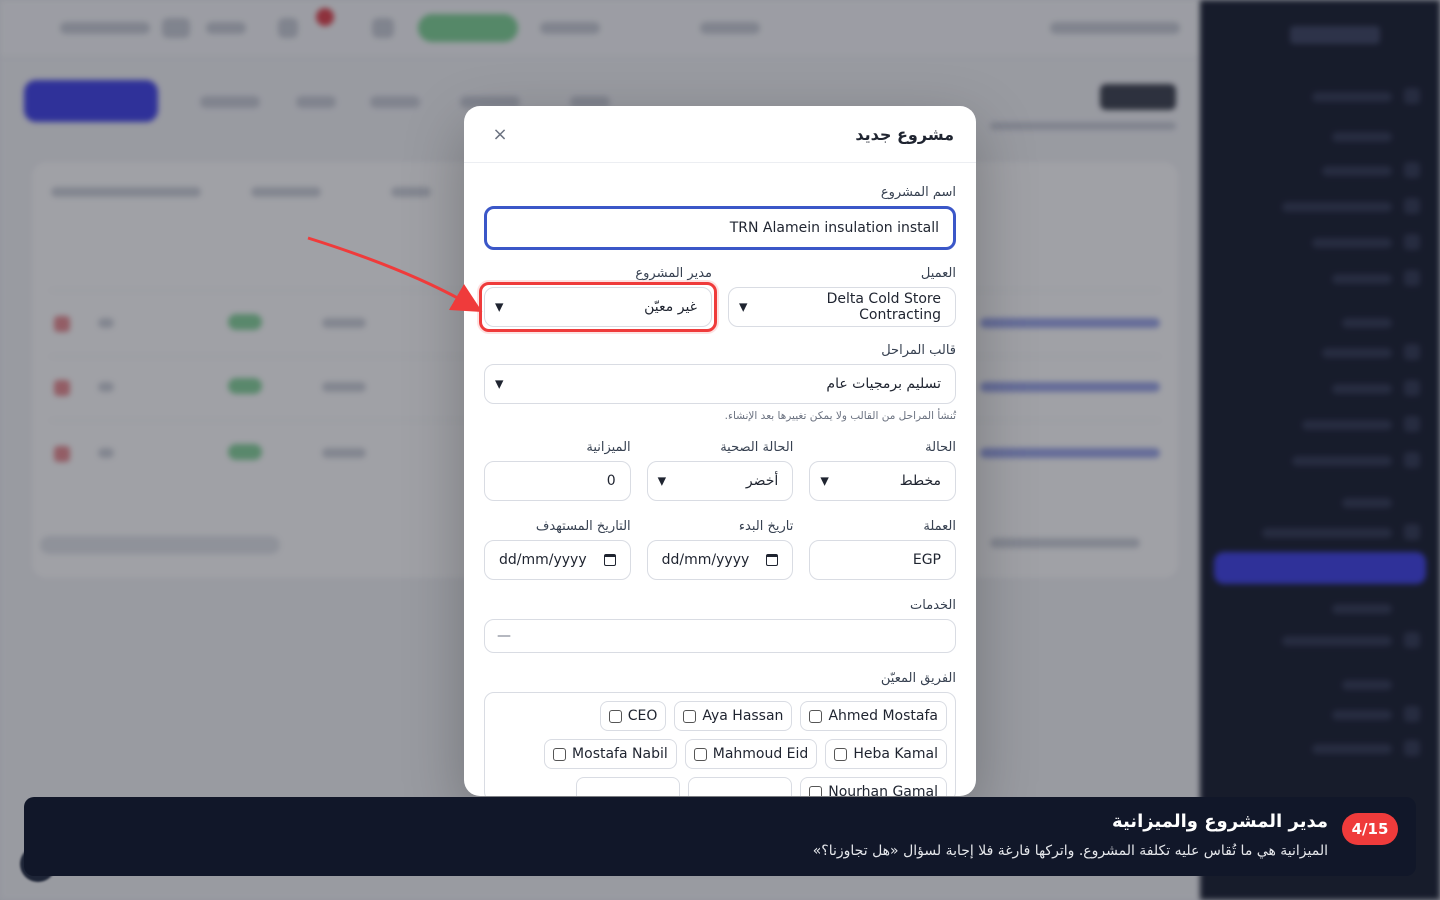  What do you see at coordinates (918, 192) in the screenshot?
I see `project-name-label: اسم المشروع` at bounding box center [918, 192].